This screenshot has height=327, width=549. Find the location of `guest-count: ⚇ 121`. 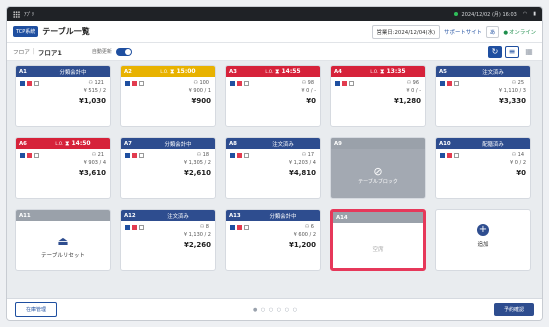

guest-count: ⚇ 121 is located at coordinates (96, 83).